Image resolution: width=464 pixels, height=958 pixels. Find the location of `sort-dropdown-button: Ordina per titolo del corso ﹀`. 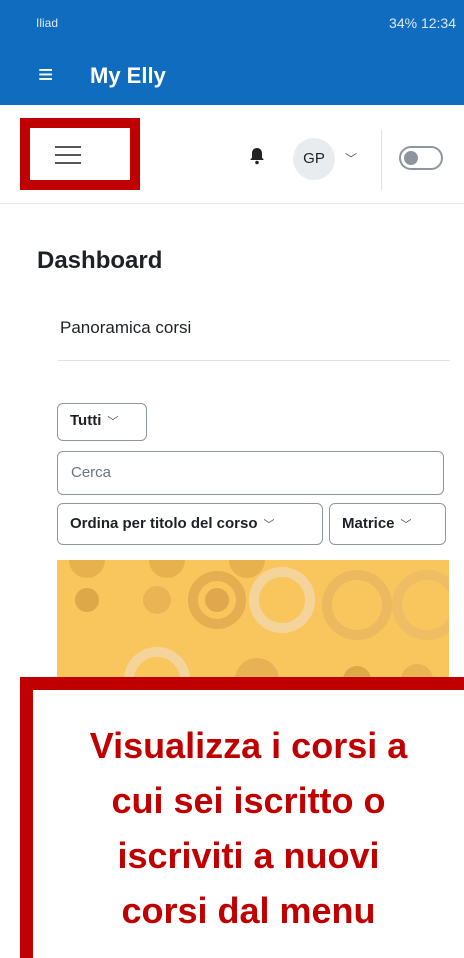

sort-dropdown-button: Ordina per titolo del corso ﹀ is located at coordinates (190, 524).